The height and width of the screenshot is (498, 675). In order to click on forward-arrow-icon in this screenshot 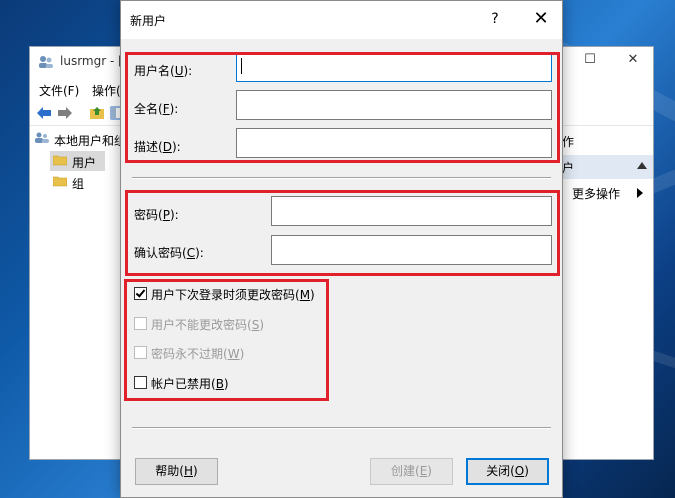, I will do `click(65, 113)`.